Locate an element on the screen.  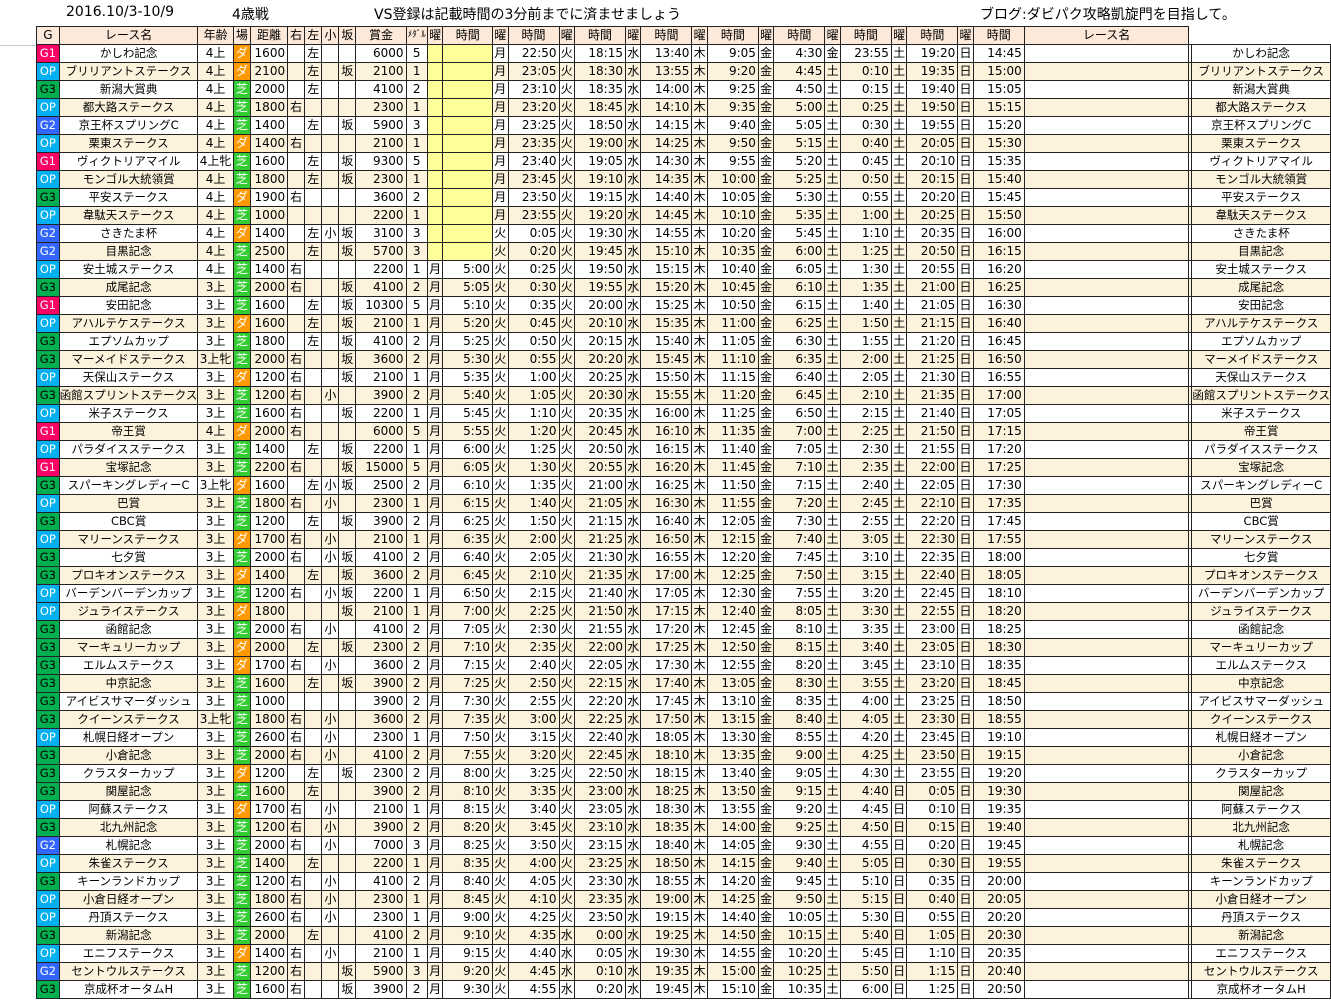
time-cell: 23:10 is located at coordinates (599, 827).